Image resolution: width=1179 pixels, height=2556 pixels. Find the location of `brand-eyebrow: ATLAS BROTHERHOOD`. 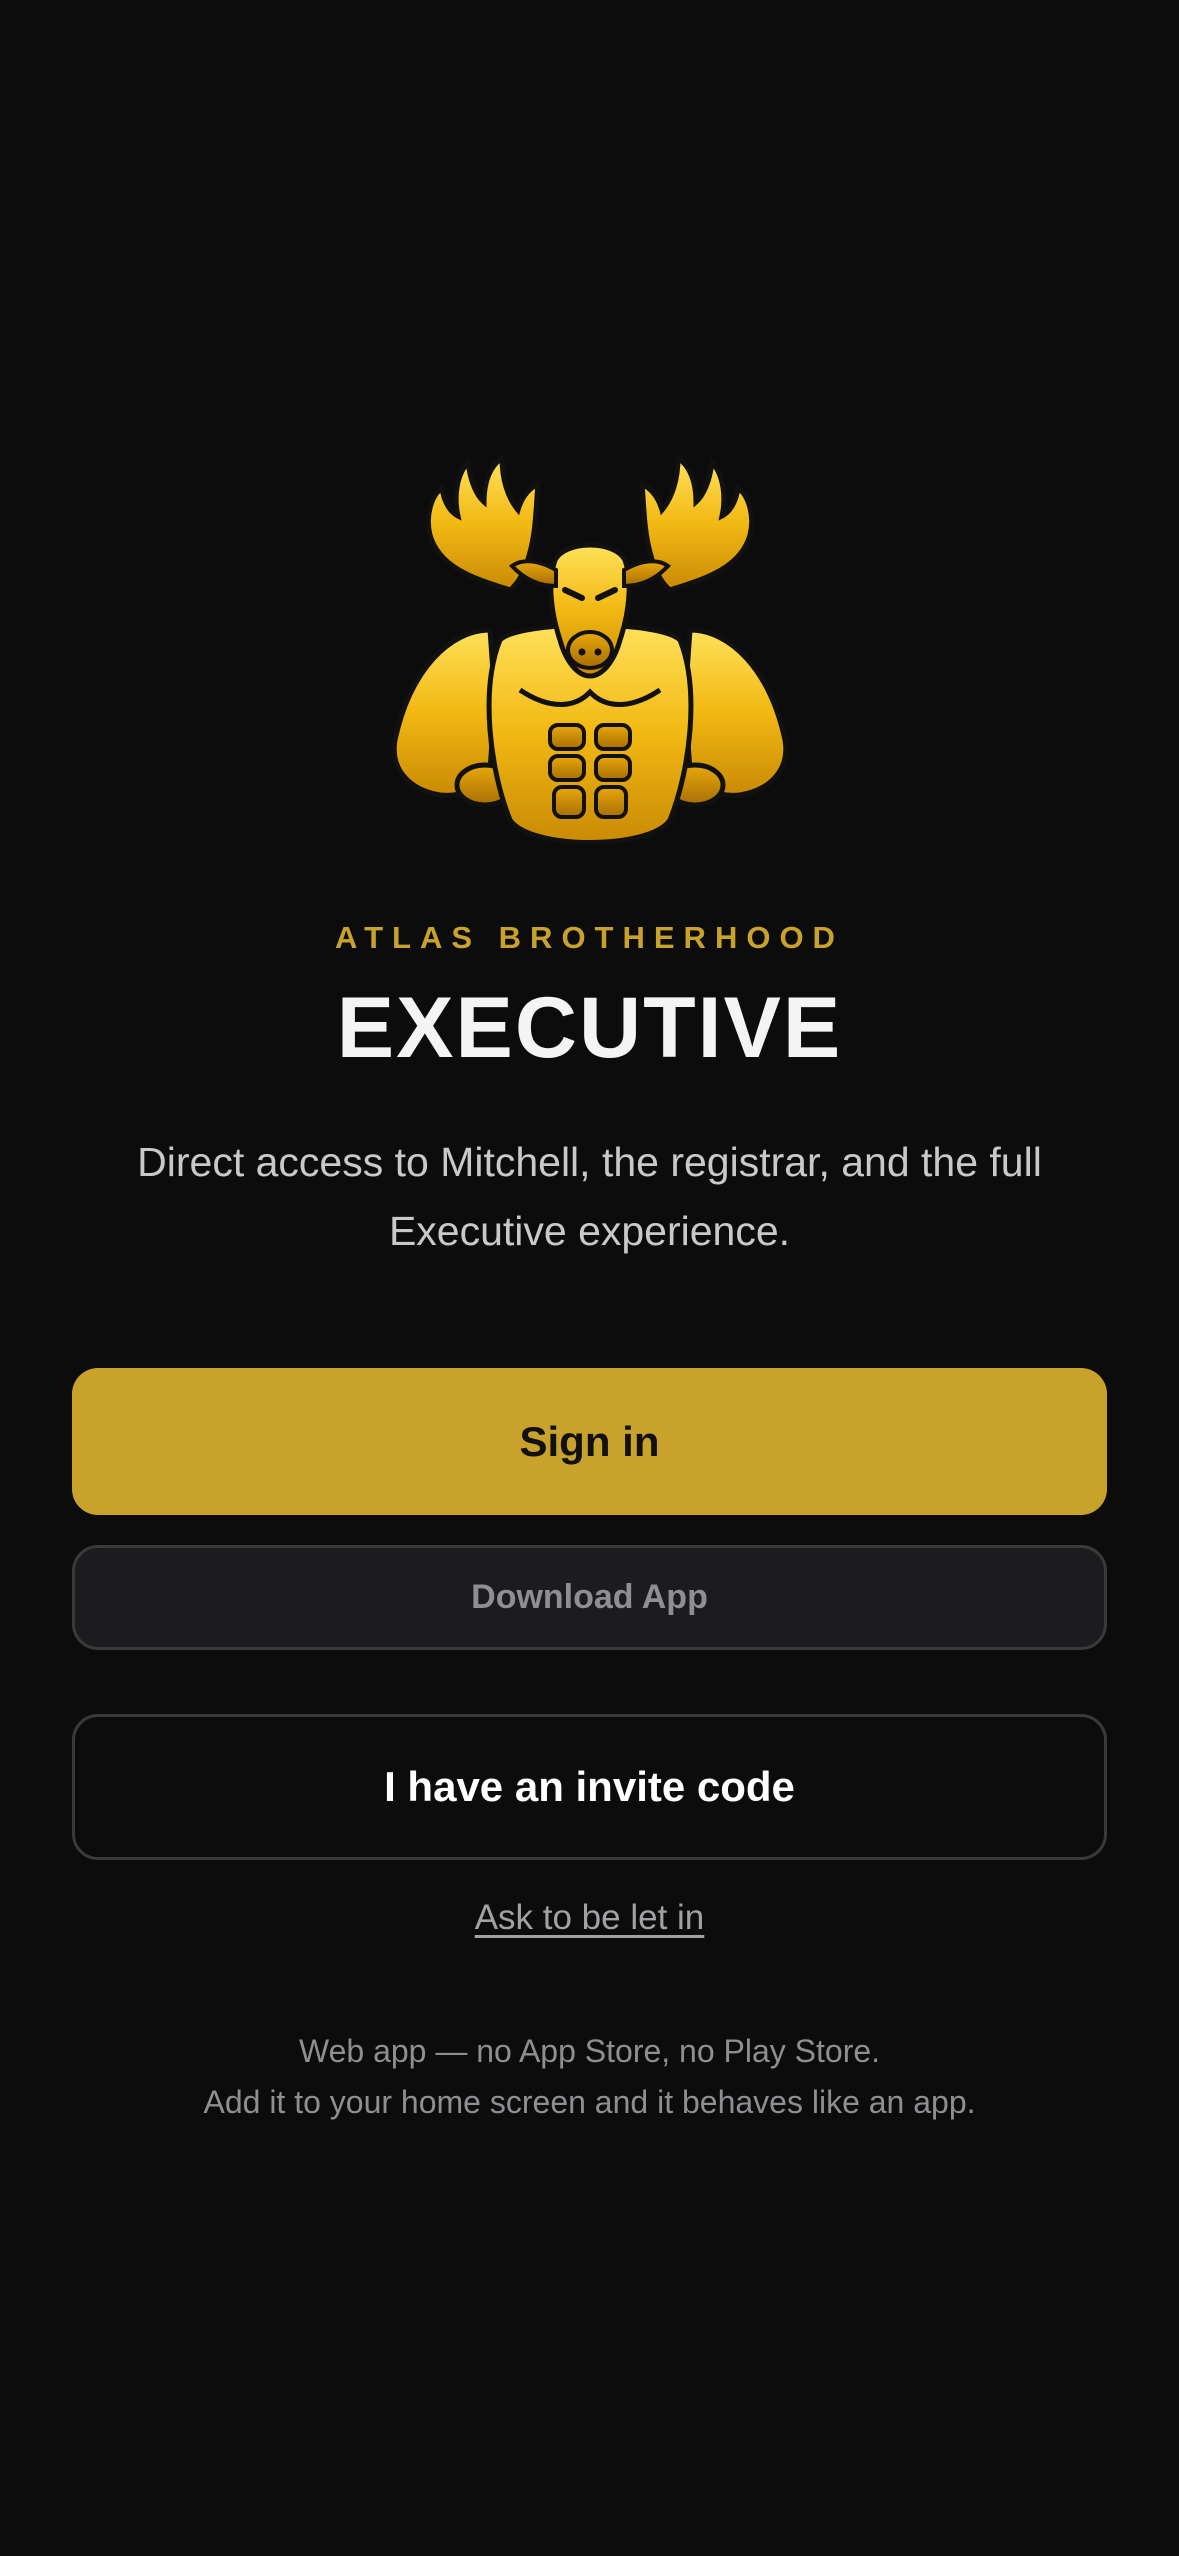

brand-eyebrow: ATLAS BROTHERHOOD is located at coordinates (589, 937).